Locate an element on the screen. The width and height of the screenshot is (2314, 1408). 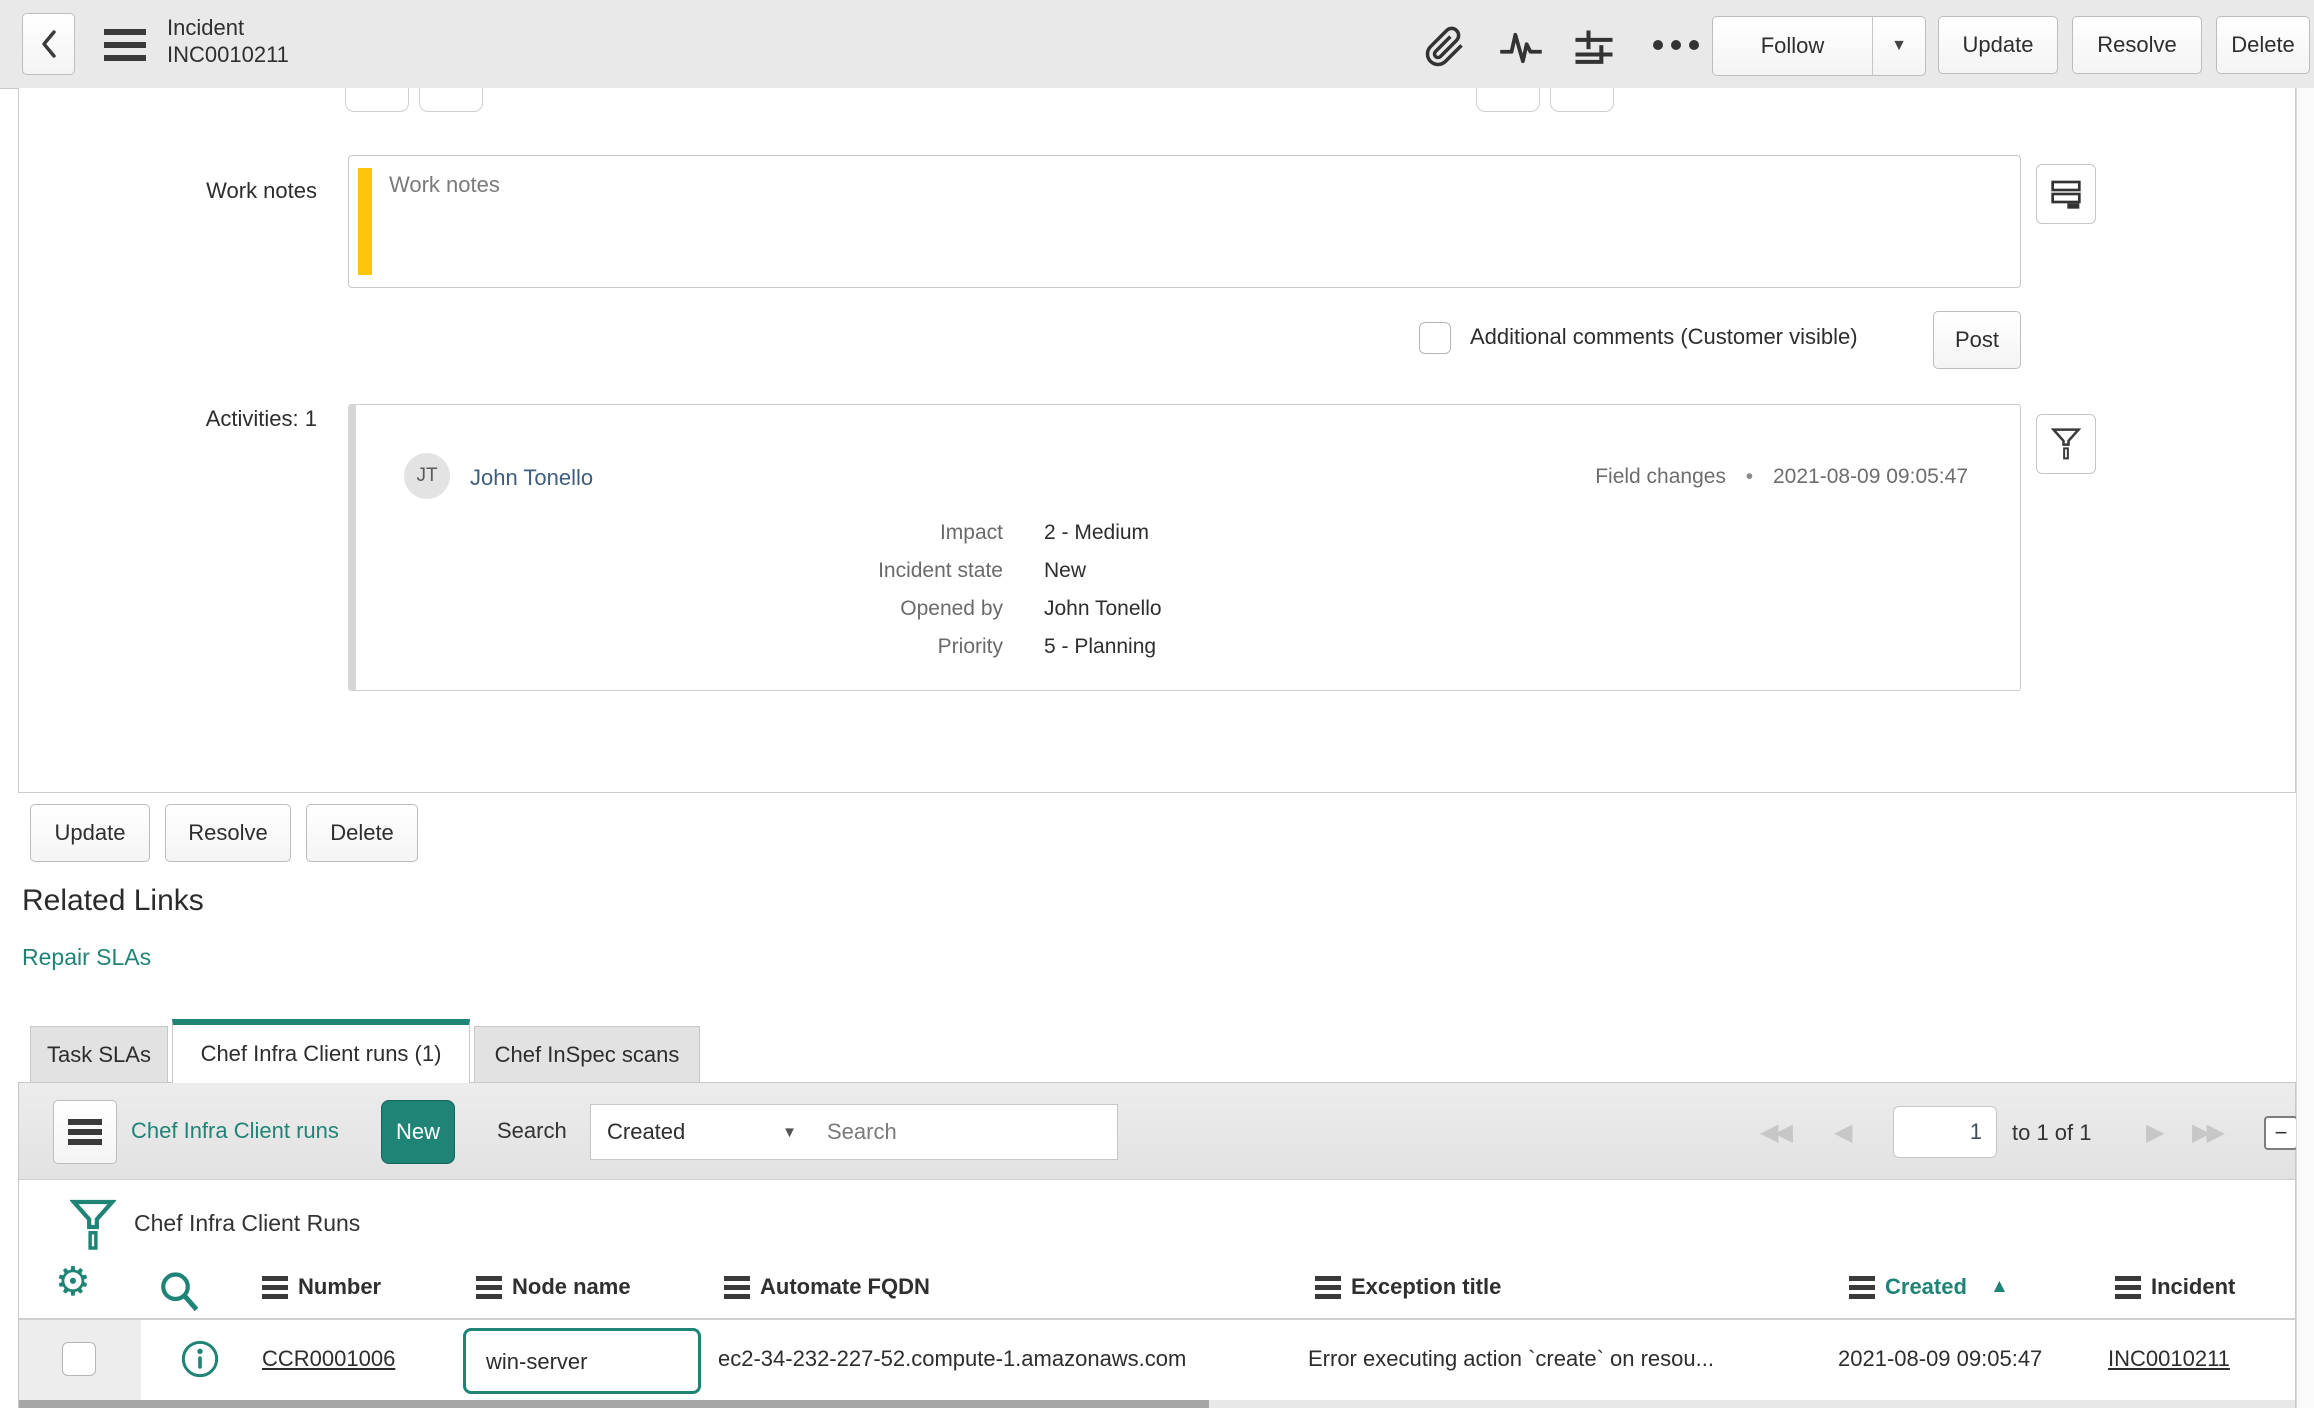
record-number: INC0010211 is located at coordinates (228, 54).